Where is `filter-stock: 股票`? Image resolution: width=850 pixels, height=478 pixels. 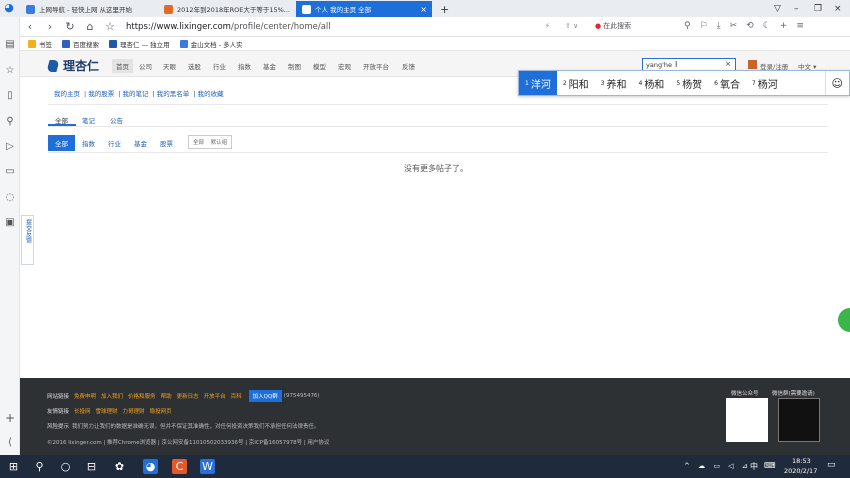
filter-stock: 股票 is located at coordinates (166, 143).